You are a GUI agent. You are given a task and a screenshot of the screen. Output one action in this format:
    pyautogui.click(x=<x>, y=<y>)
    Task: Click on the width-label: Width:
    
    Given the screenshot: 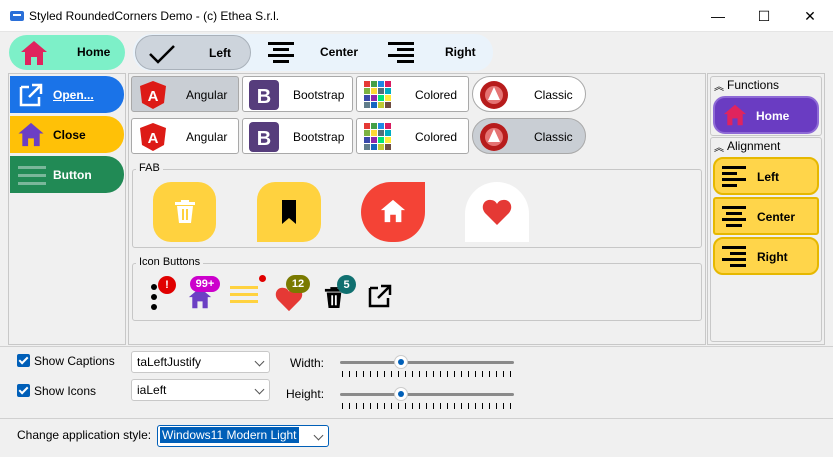 What is the action you would take?
    pyautogui.click(x=307, y=363)
    